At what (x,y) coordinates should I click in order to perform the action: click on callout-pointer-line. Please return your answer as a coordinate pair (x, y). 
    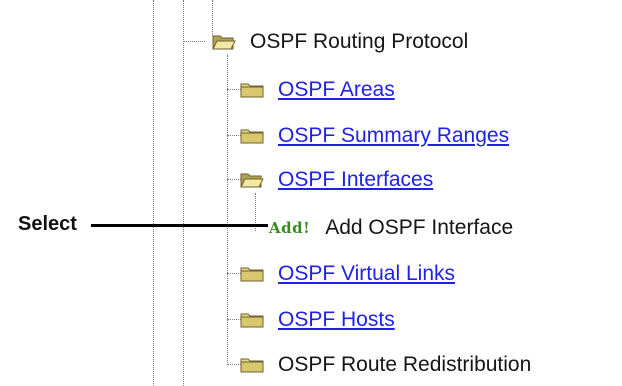
    Looking at the image, I should click on (179, 225).